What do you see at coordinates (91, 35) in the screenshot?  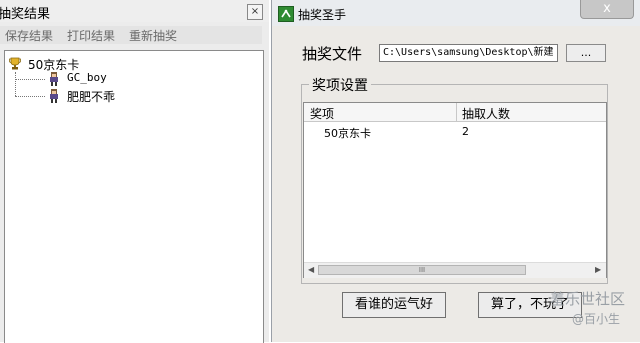 I see `menu-print-results: 打印结果` at bounding box center [91, 35].